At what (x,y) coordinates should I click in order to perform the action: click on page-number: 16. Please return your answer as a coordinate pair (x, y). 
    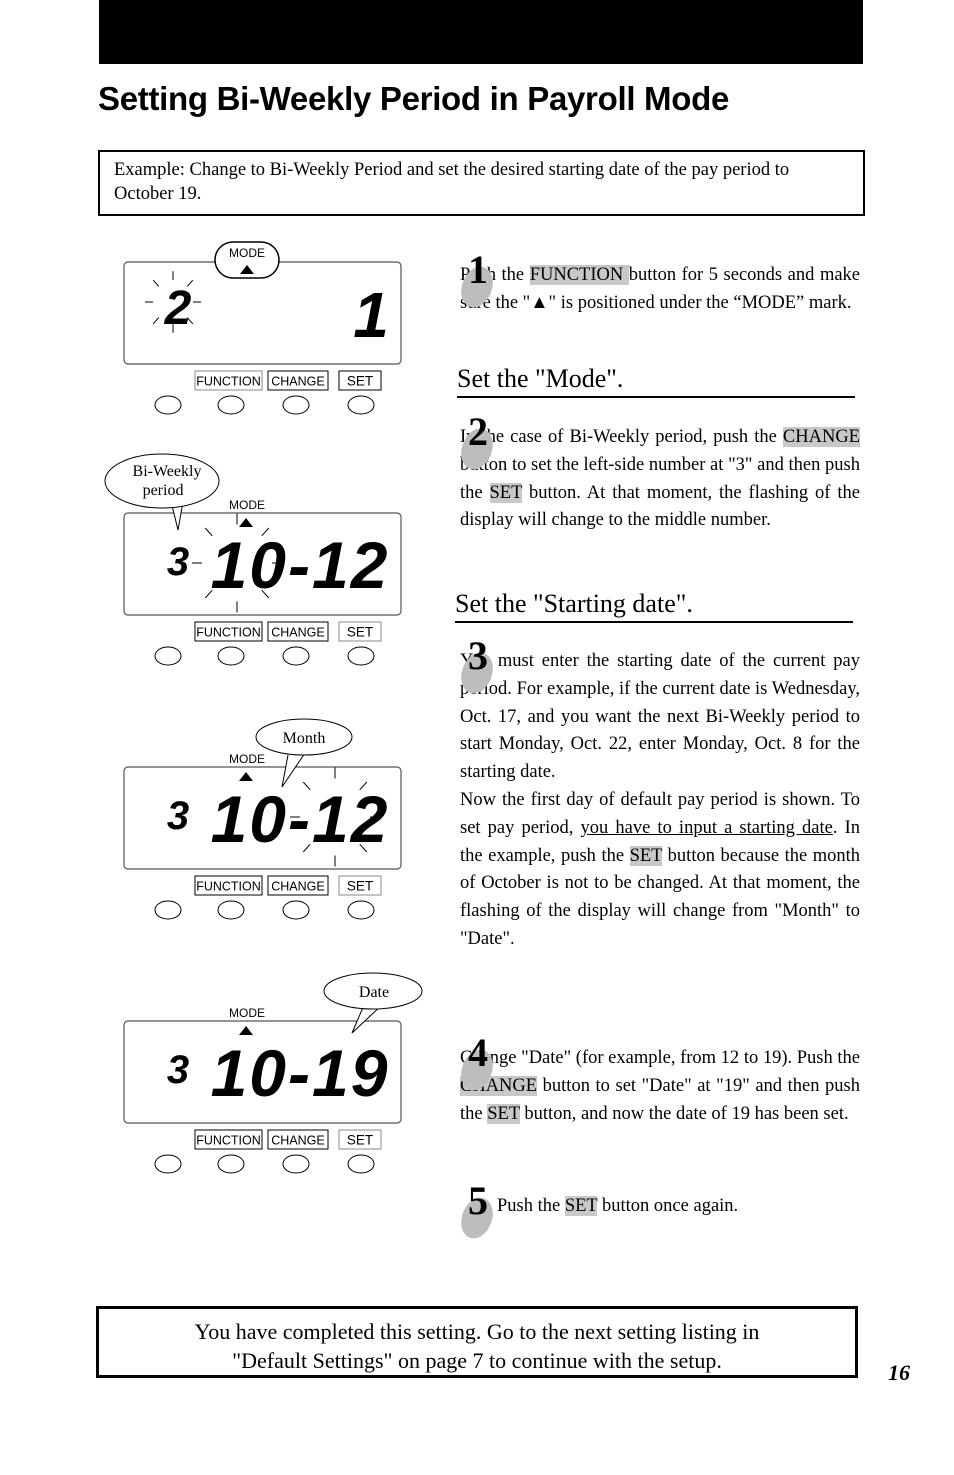
    Looking at the image, I should click on (899, 1372).